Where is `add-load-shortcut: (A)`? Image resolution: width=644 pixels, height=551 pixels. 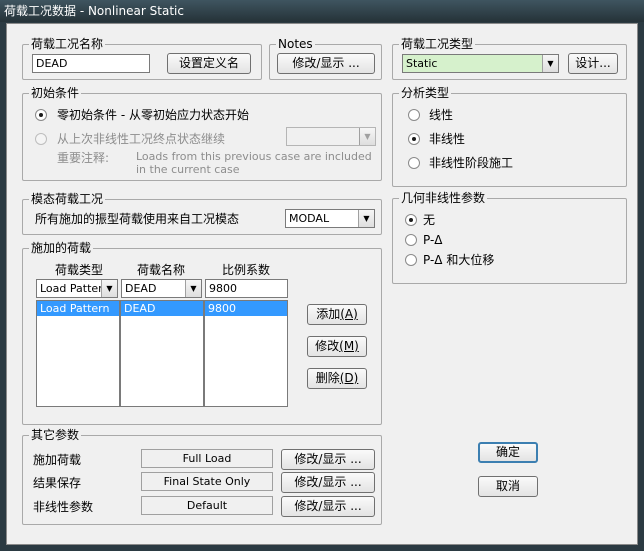 add-load-shortcut: (A) is located at coordinates (349, 314).